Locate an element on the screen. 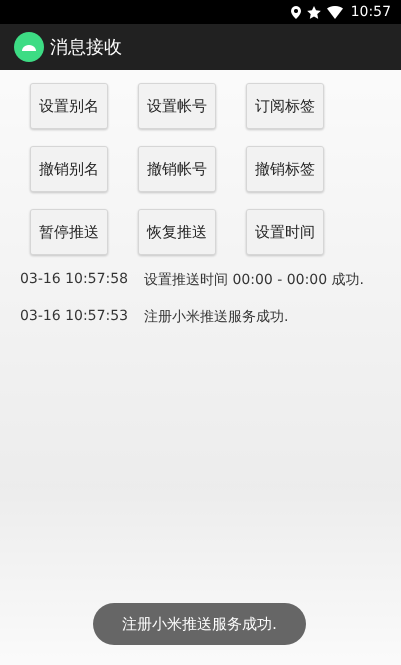 This screenshot has width=401, height=665. wifi-icon is located at coordinates (334, 12).